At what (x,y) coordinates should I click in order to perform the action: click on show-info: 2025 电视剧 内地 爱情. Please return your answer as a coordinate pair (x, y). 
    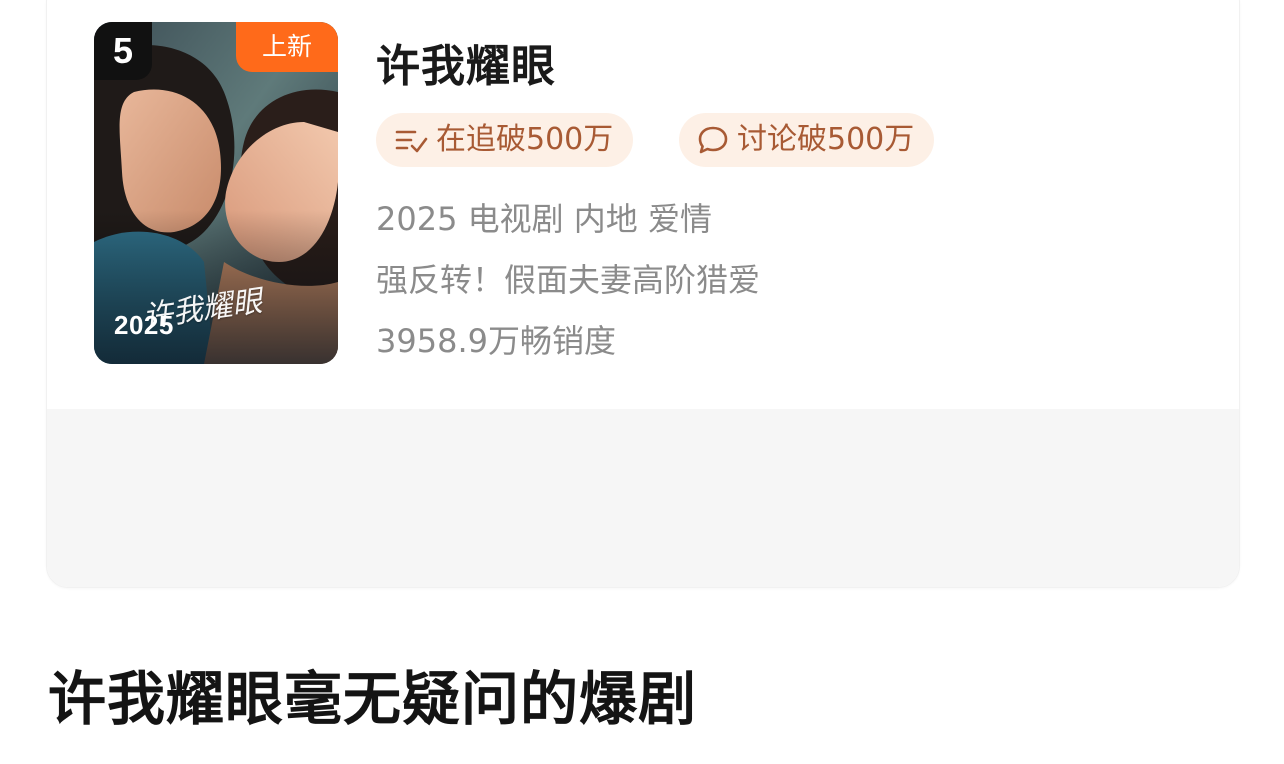
    Looking at the image, I should click on (544, 219).